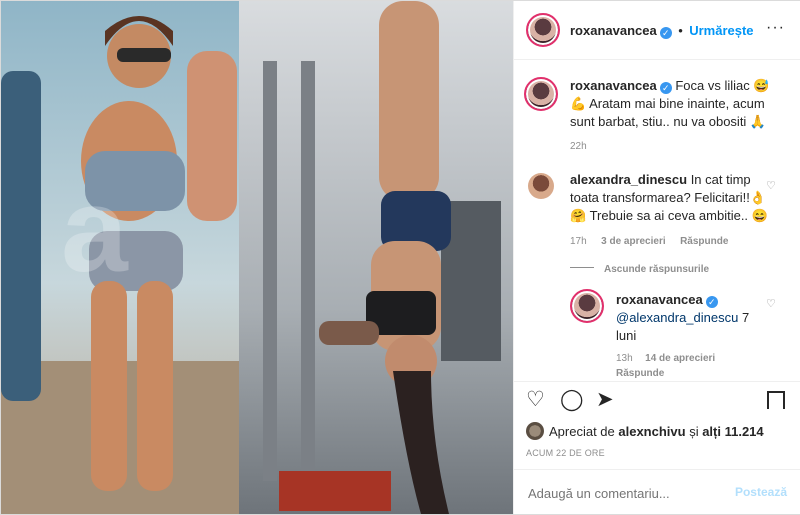 The image size is (800, 515). What do you see at coordinates (582, 268) in the screenshot?
I see `replies-divider` at bounding box center [582, 268].